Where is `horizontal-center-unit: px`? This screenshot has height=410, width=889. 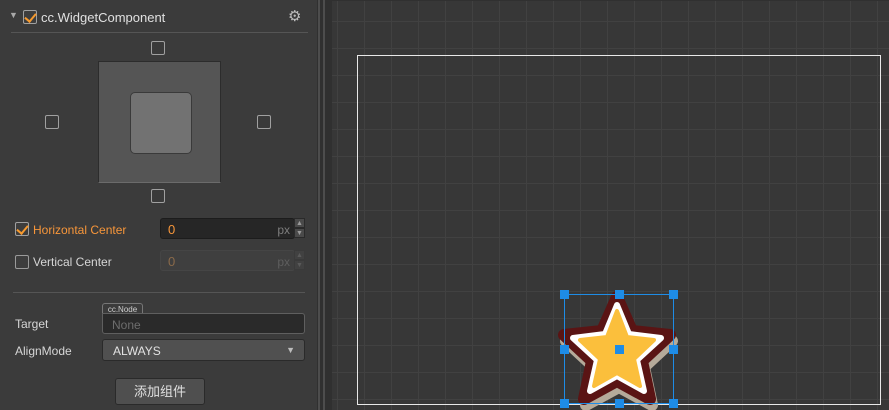
horizontal-center-unit: px is located at coordinates (283, 230).